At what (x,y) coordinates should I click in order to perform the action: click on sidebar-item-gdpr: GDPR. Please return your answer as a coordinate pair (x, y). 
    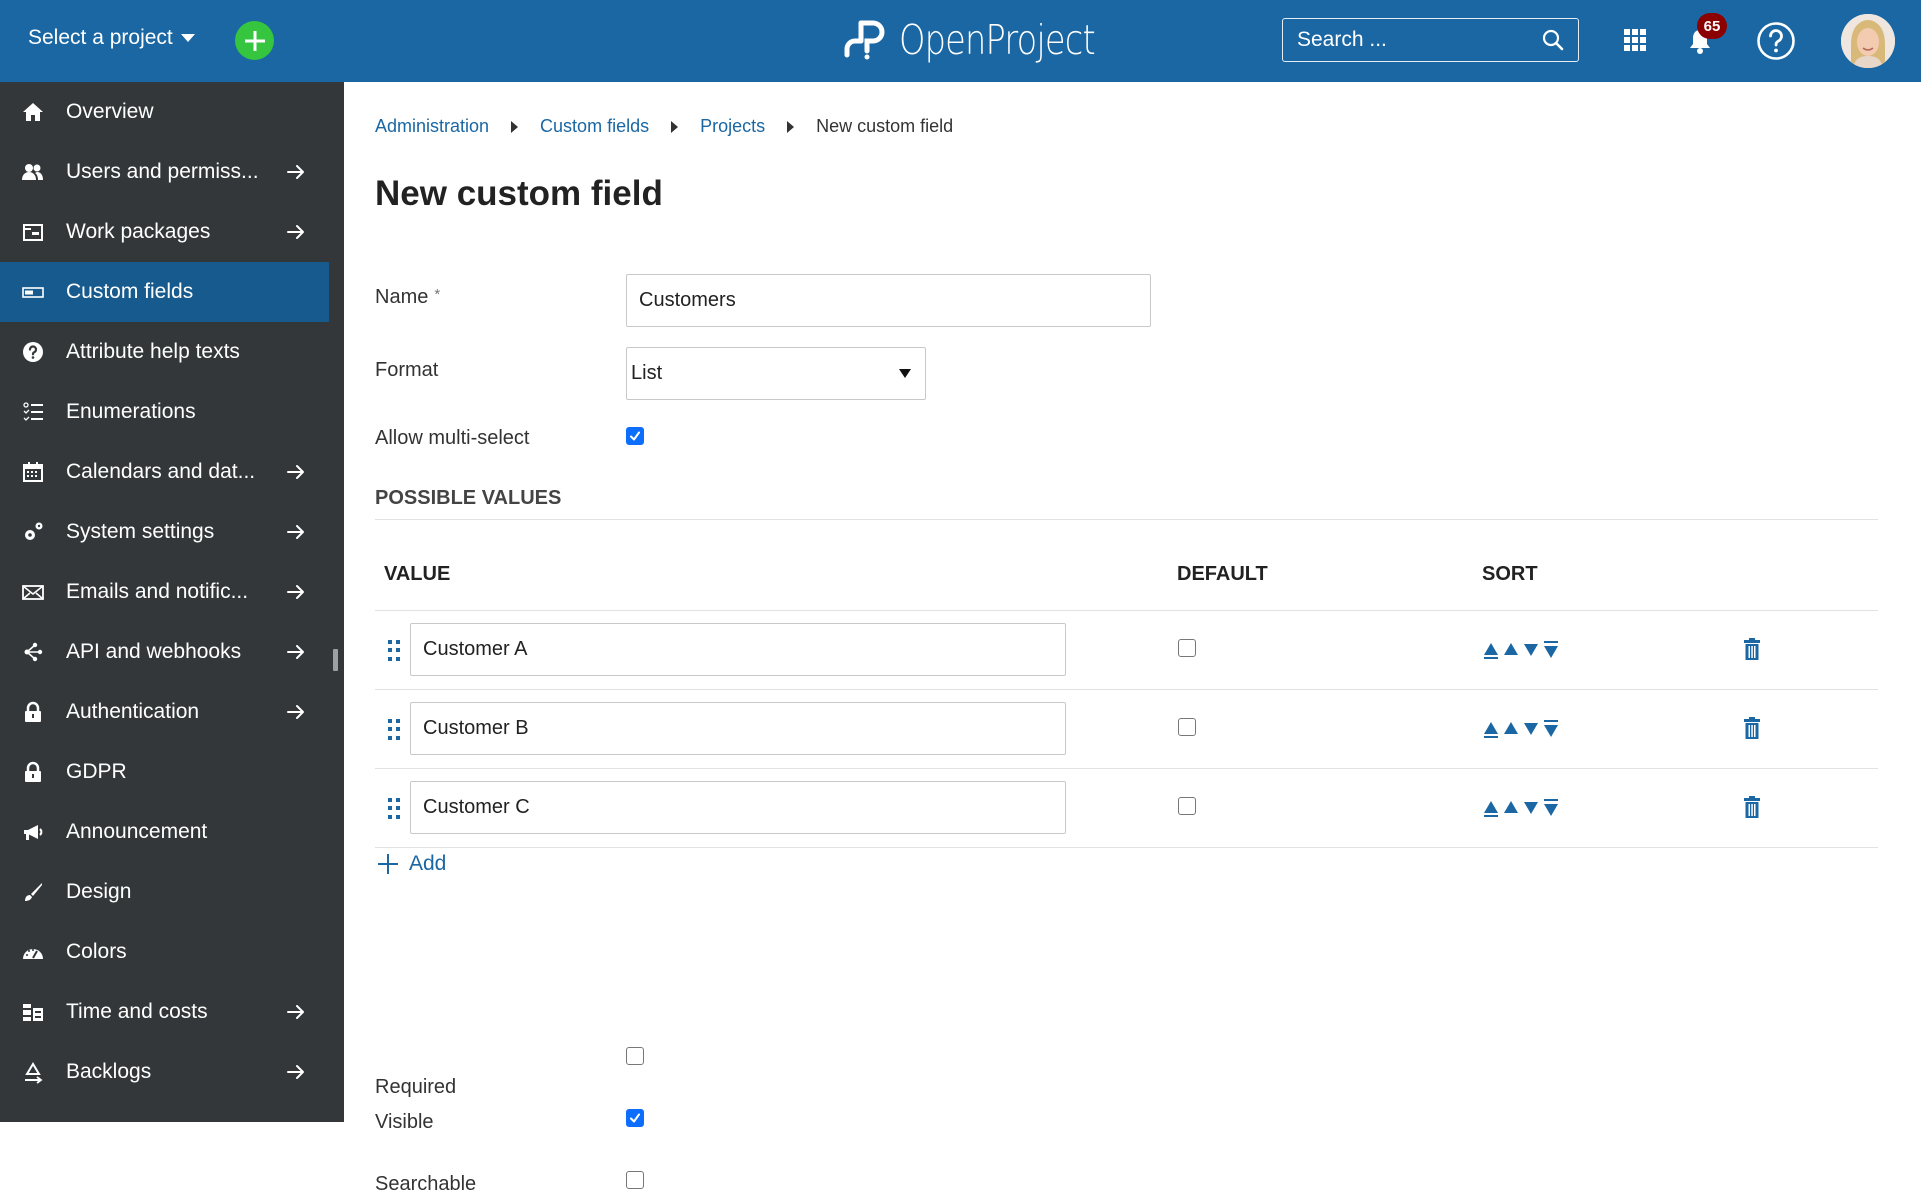
    Looking at the image, I should click on (164, 772).